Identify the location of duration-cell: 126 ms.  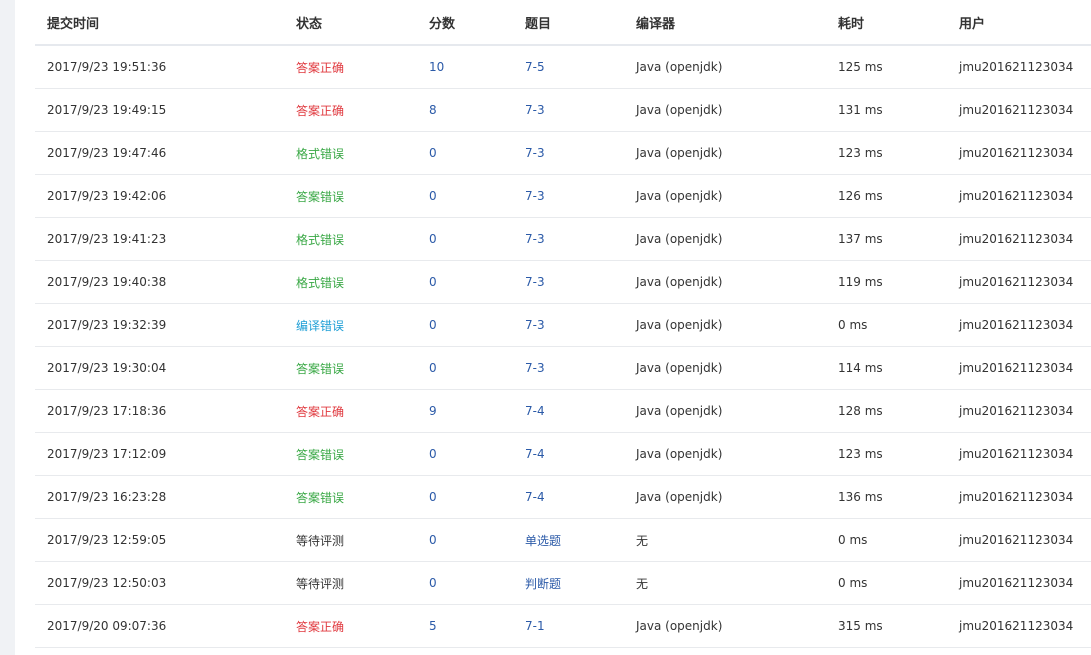
(886, 196).